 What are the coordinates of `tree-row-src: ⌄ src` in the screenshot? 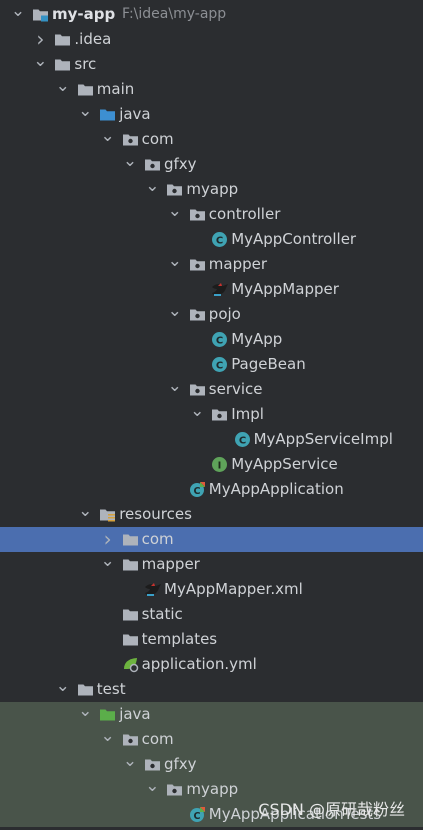 It's located at (211, 64).